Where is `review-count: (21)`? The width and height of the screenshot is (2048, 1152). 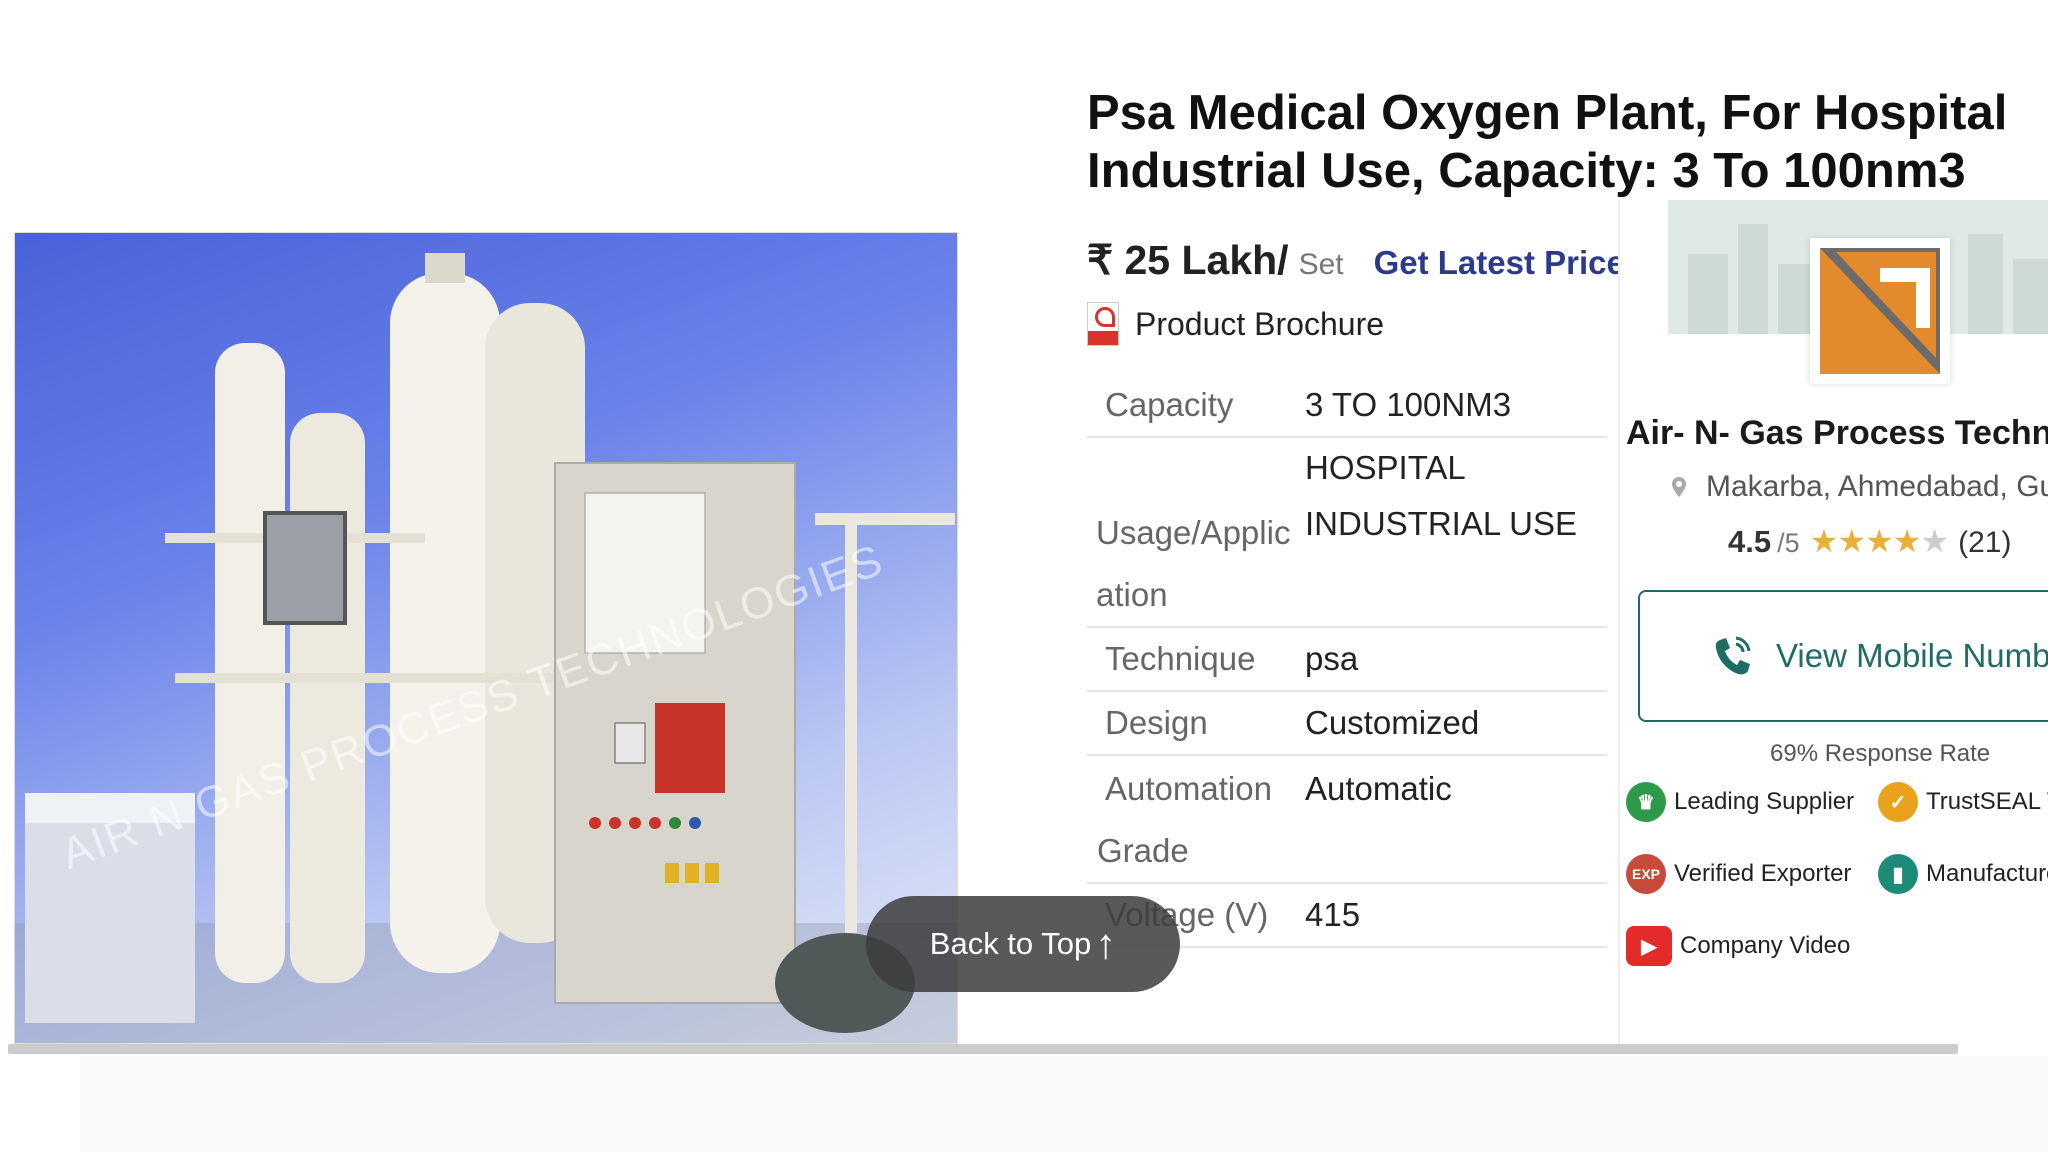
review-count: (21) is located at coordinates (1985, 542).